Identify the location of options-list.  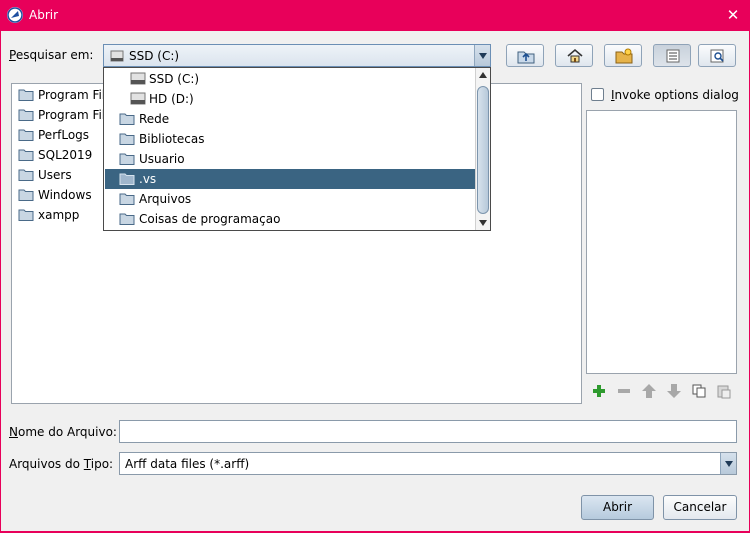
(661, 242).